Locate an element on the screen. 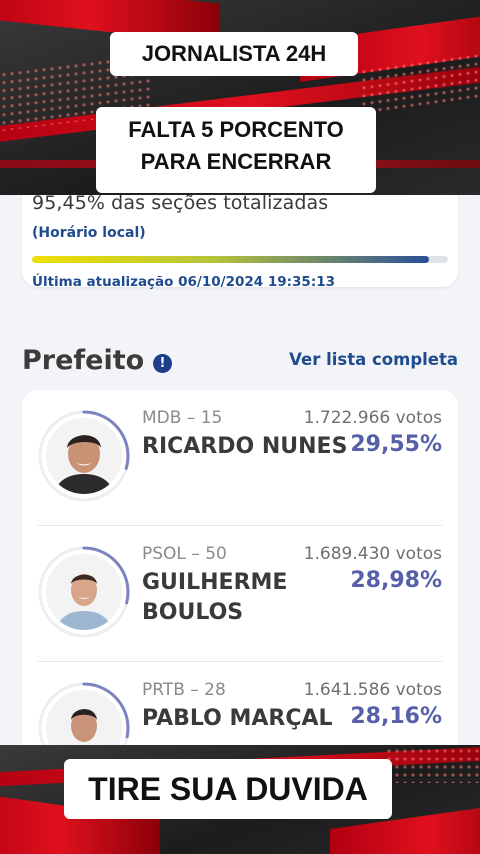 The image size is (480, 854). headline-line-2: PARA ENCERRAR is located at coordinates (236, 161).